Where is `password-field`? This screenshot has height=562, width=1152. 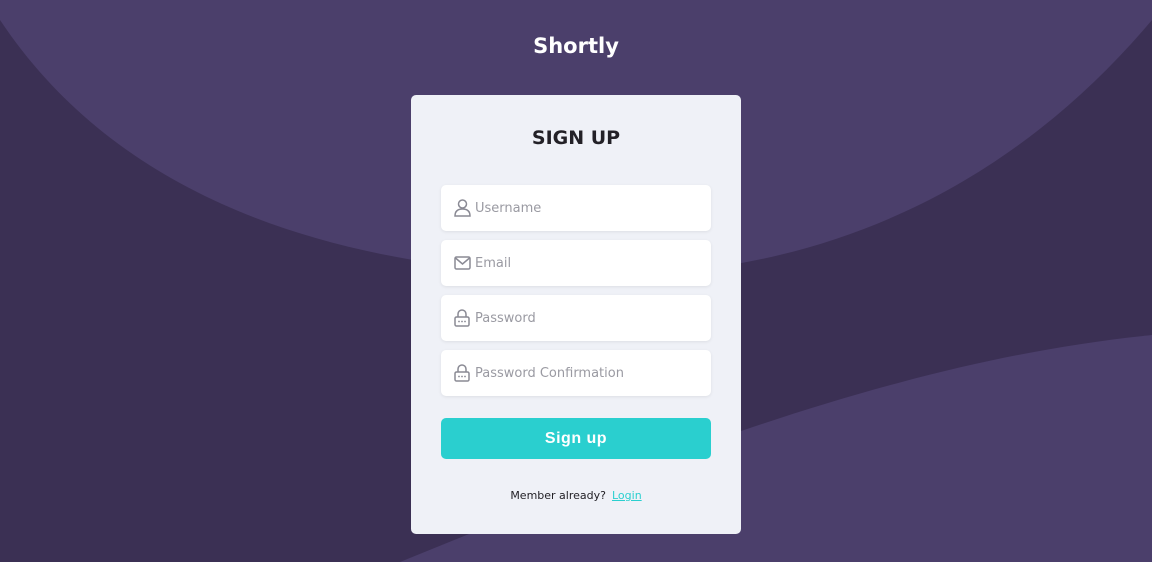 password-field is located at coordinates (576, 318).